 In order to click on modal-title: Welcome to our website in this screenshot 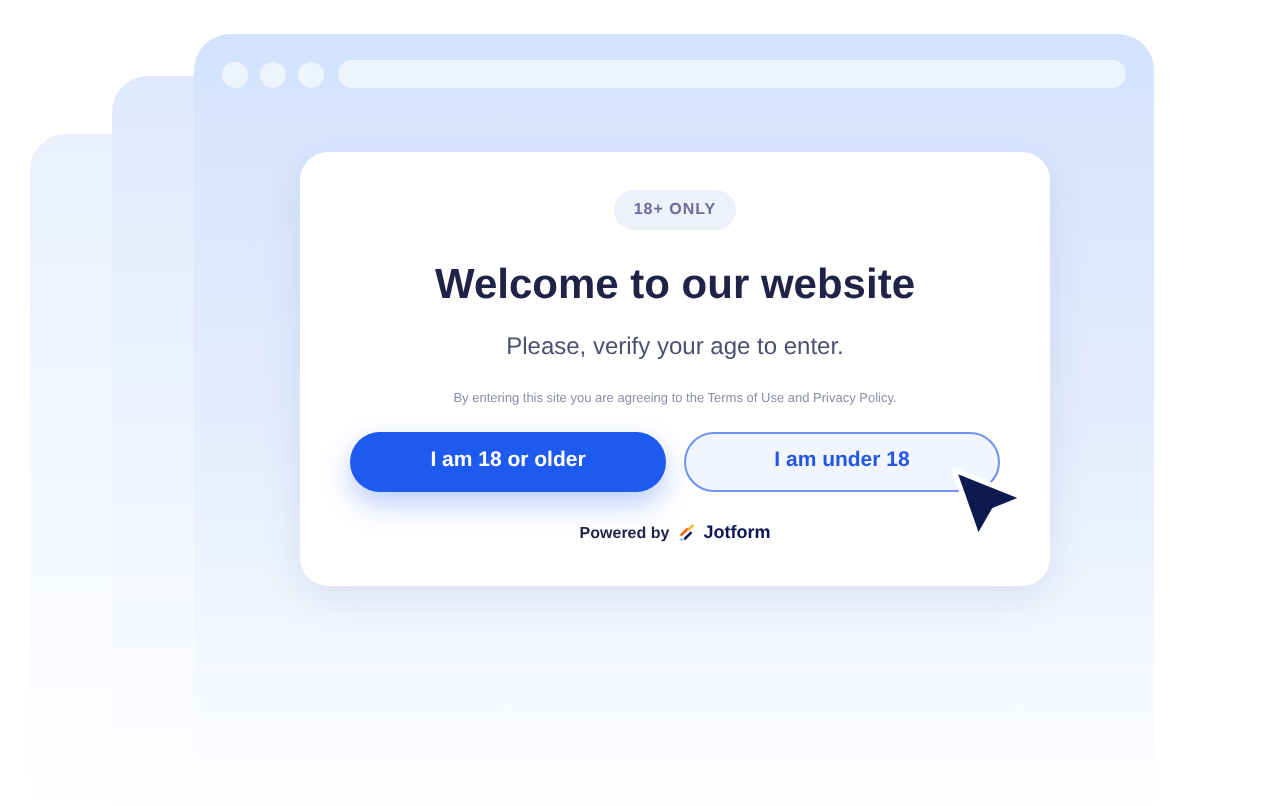, I will do `click(675, 286)`.